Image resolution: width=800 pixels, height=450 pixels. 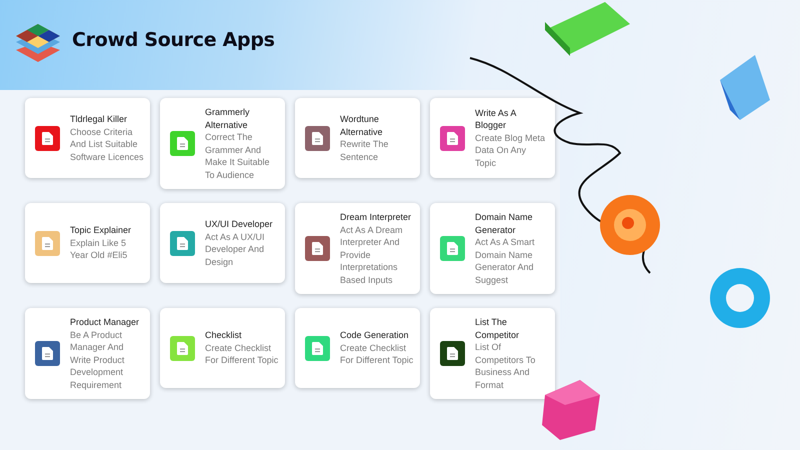 I want to click on app-description: Act As A Smart Domain Name Generator And Suggest, so click(x=505, y=261).